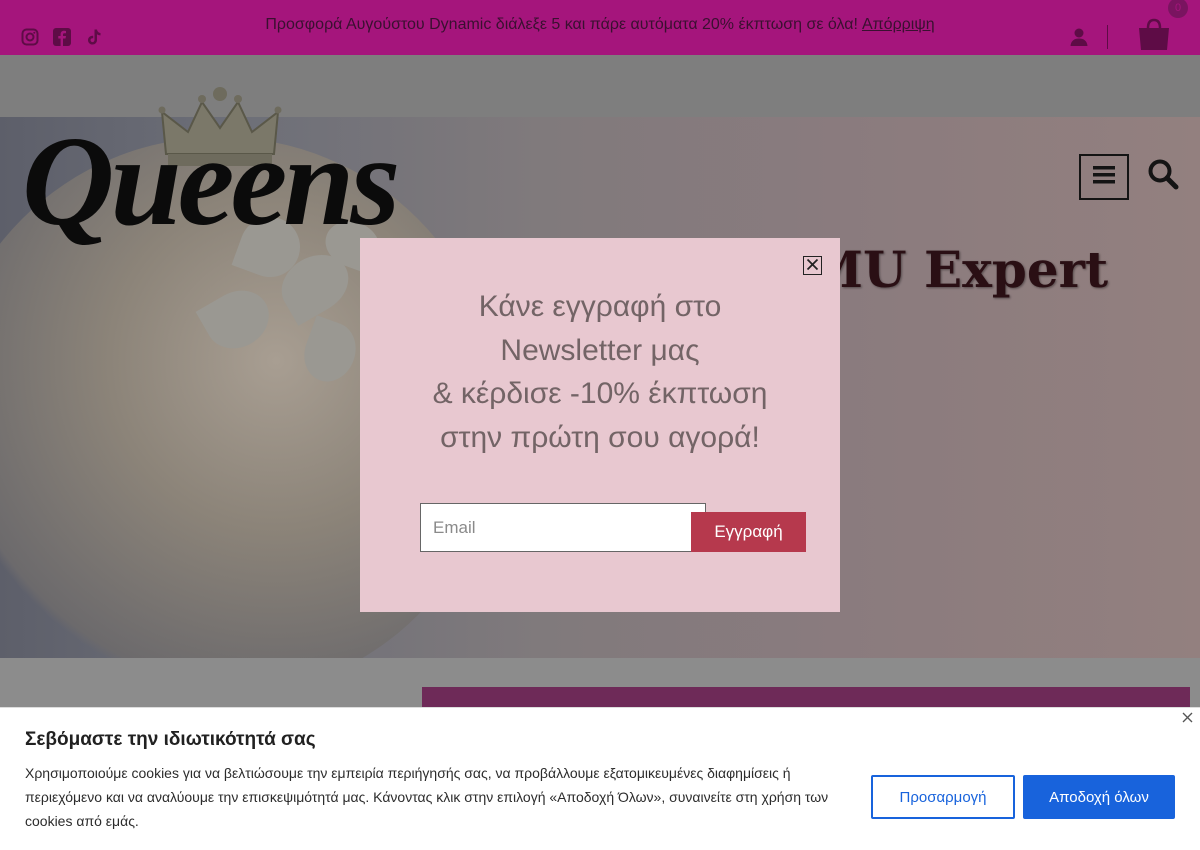  I want to click on newsletter-heading-line-2: Newsletter μας, so click(600, 350).